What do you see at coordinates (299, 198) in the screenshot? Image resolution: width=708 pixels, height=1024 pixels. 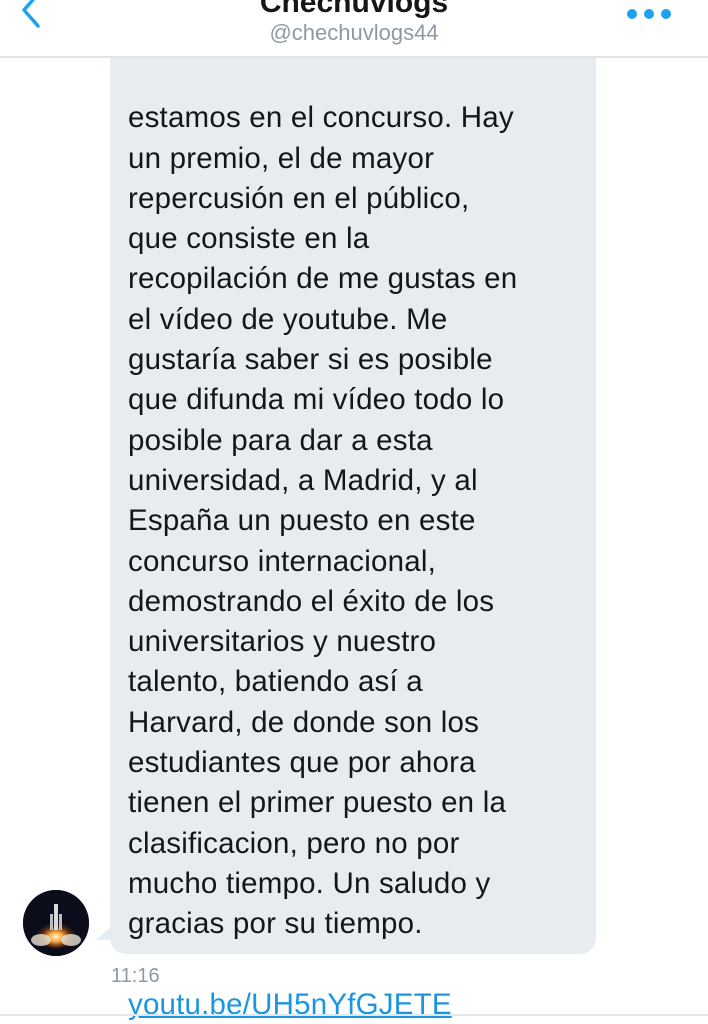 I see `message-line: repercusión en el público,` at bounding box center [299, 198].